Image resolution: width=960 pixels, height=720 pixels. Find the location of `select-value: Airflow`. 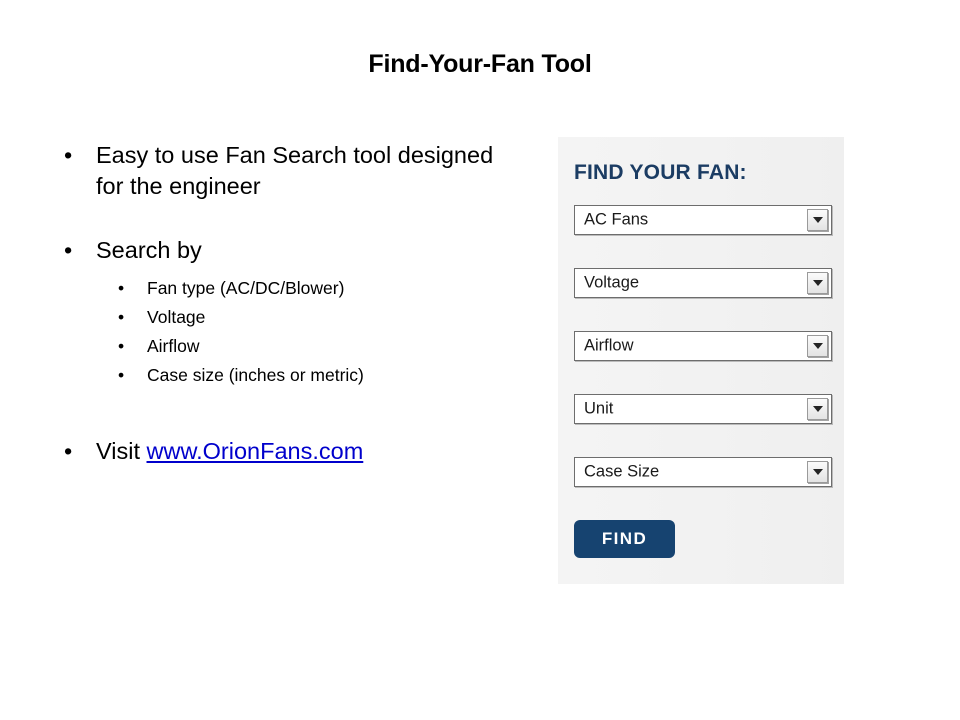

select-value: Airflow is located at coordinates (609, 345).